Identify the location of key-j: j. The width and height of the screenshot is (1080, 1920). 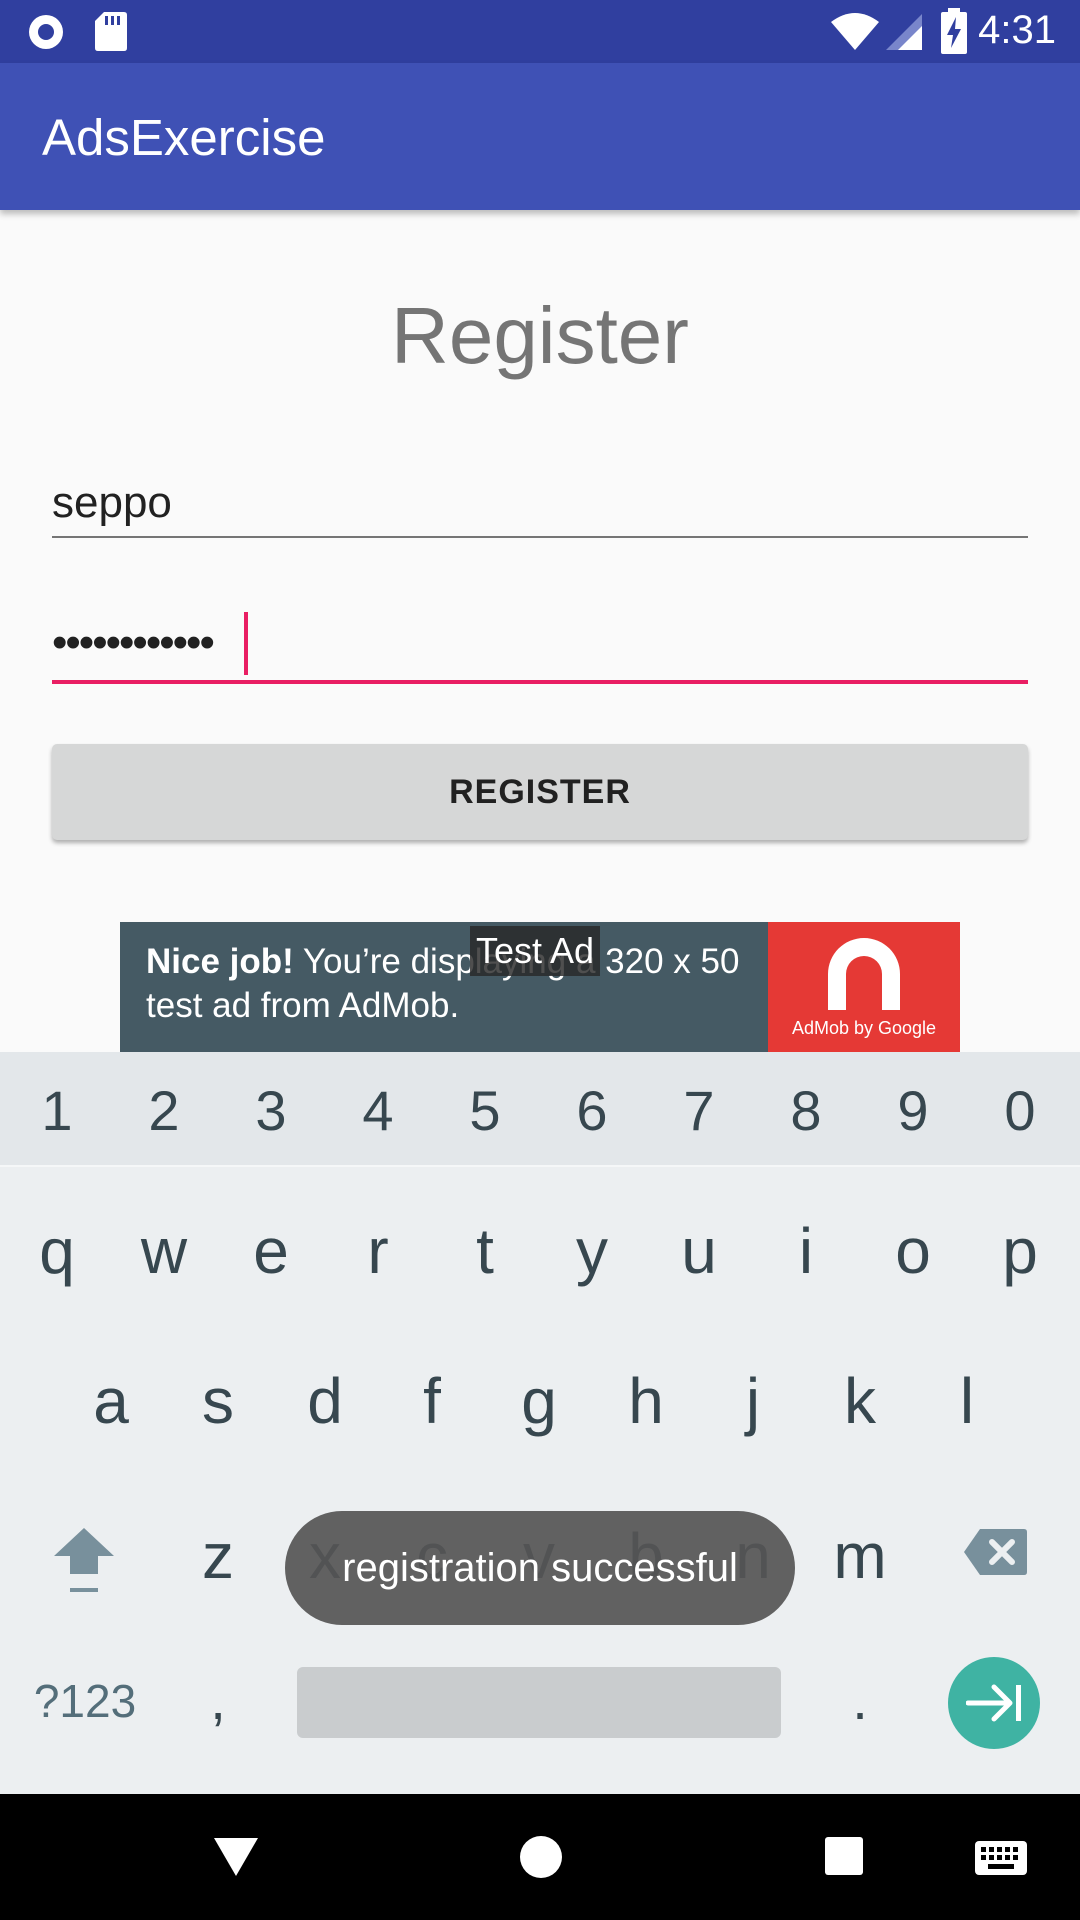
(753, 1401).